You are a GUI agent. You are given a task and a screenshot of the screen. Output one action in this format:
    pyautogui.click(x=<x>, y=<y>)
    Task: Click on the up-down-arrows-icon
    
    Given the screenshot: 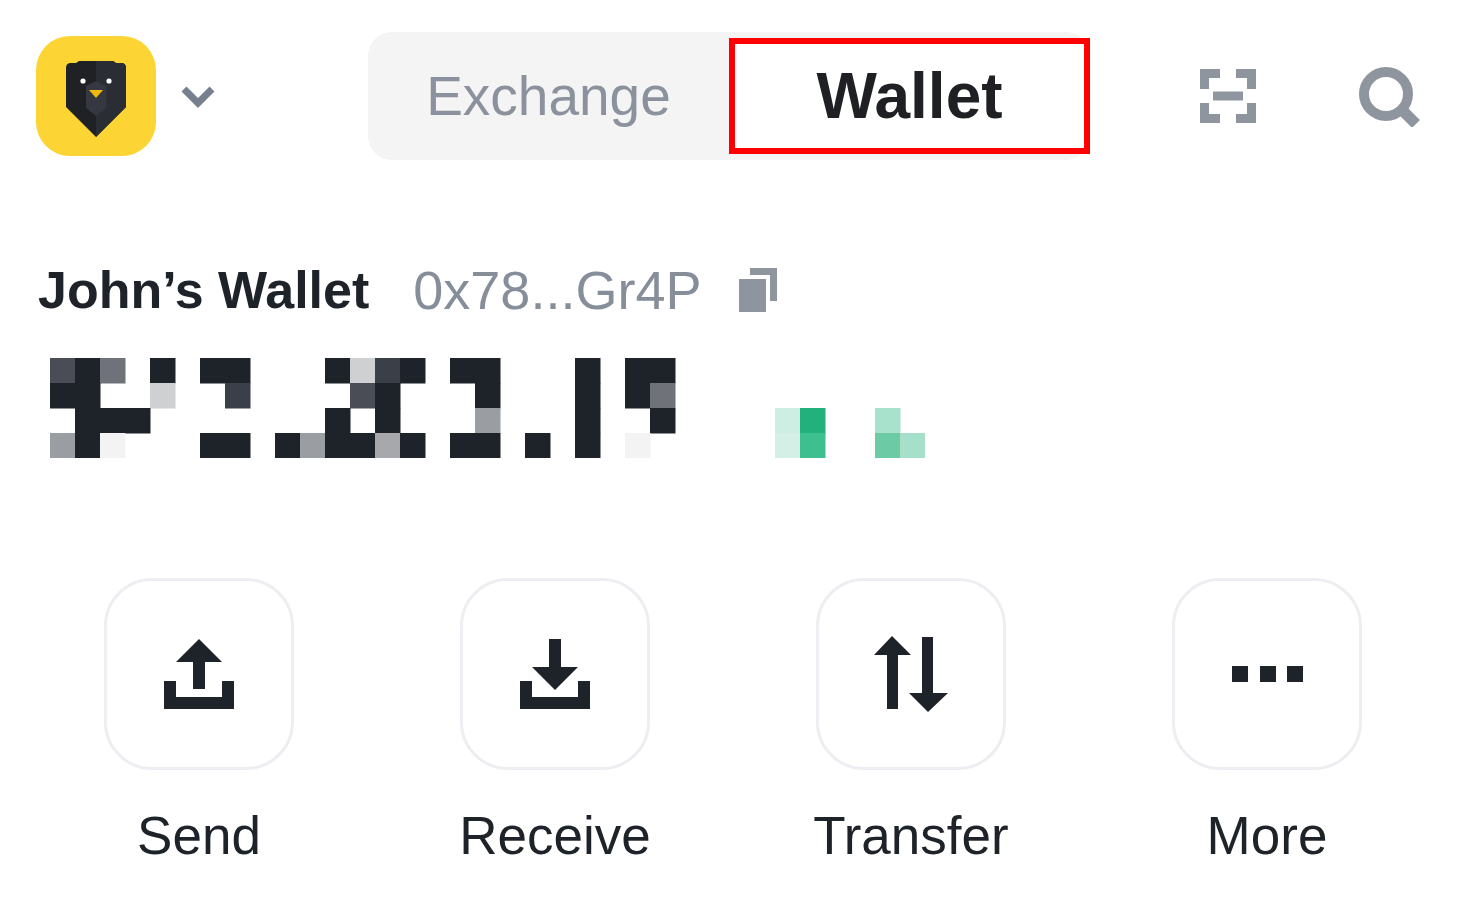 What is the action you would take?
    pyautogui.click(x=911, y=674)
    